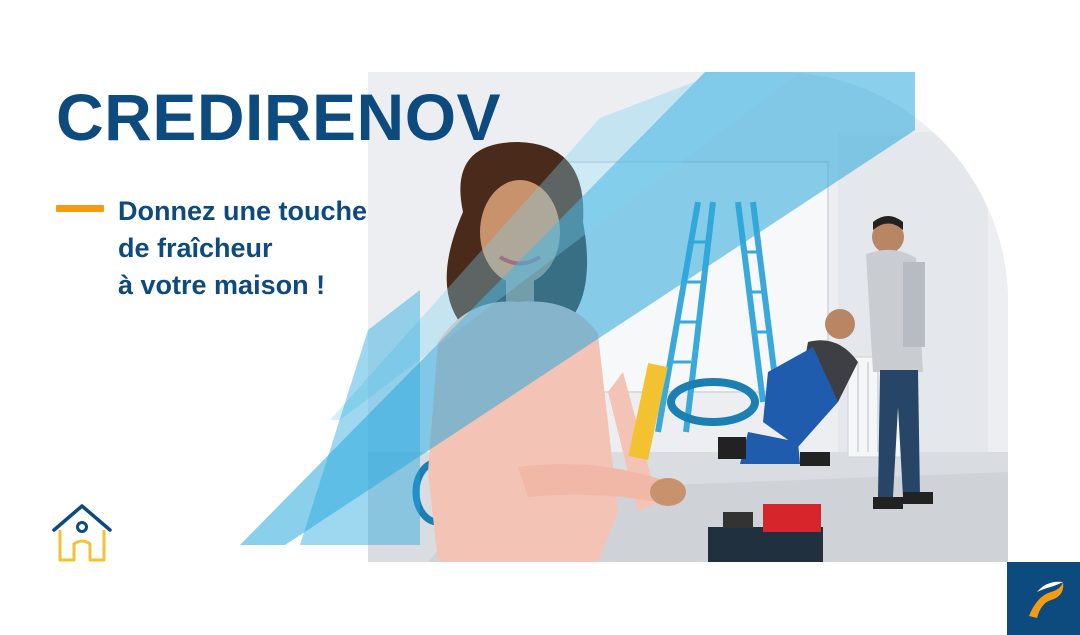  Describe the element at coordinates (80, 208) in the screenshot. I see `accent-dash` at that location.